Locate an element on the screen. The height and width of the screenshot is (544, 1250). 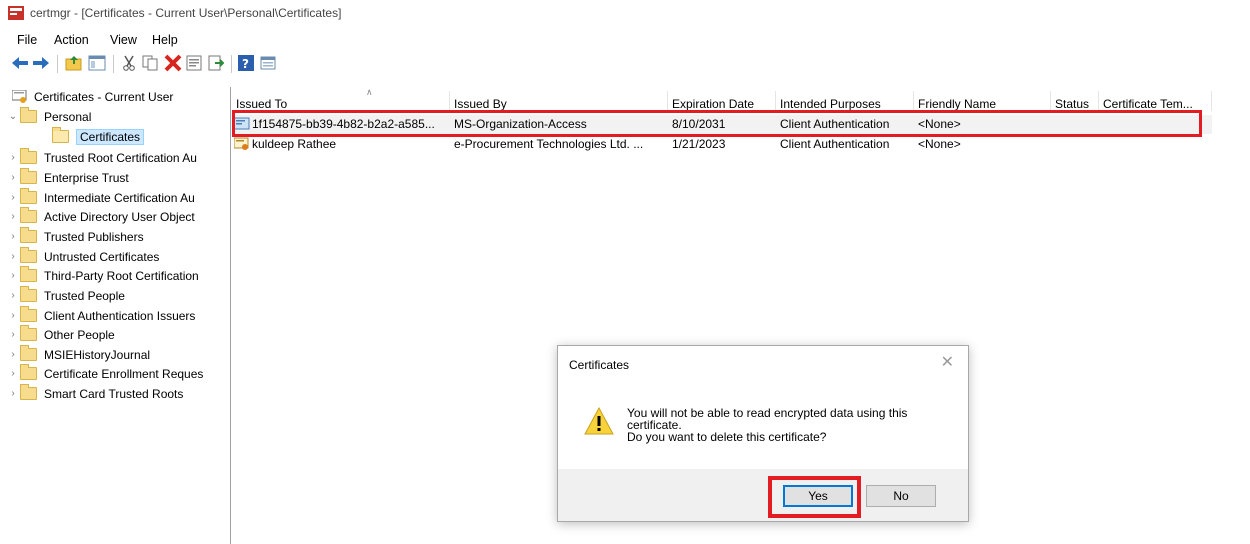
forward-arrow-icon is located at coordinates (41, 63).